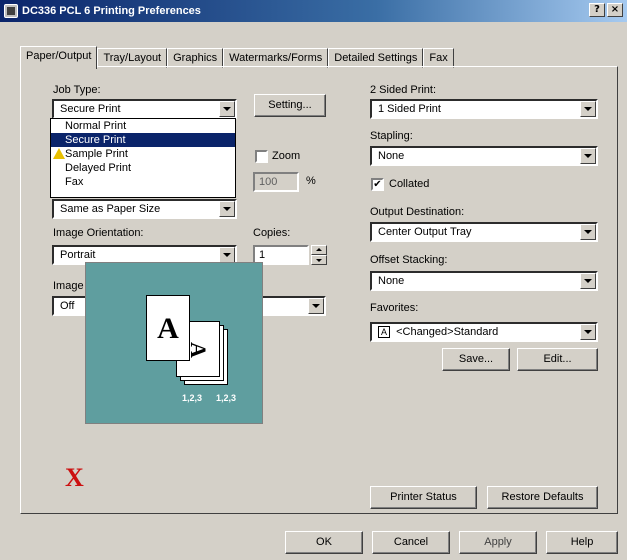 The image size is (627, 560). Describe the element at coordinates (615, 10) in the screenshot. I see `close-button: ×` at that location.